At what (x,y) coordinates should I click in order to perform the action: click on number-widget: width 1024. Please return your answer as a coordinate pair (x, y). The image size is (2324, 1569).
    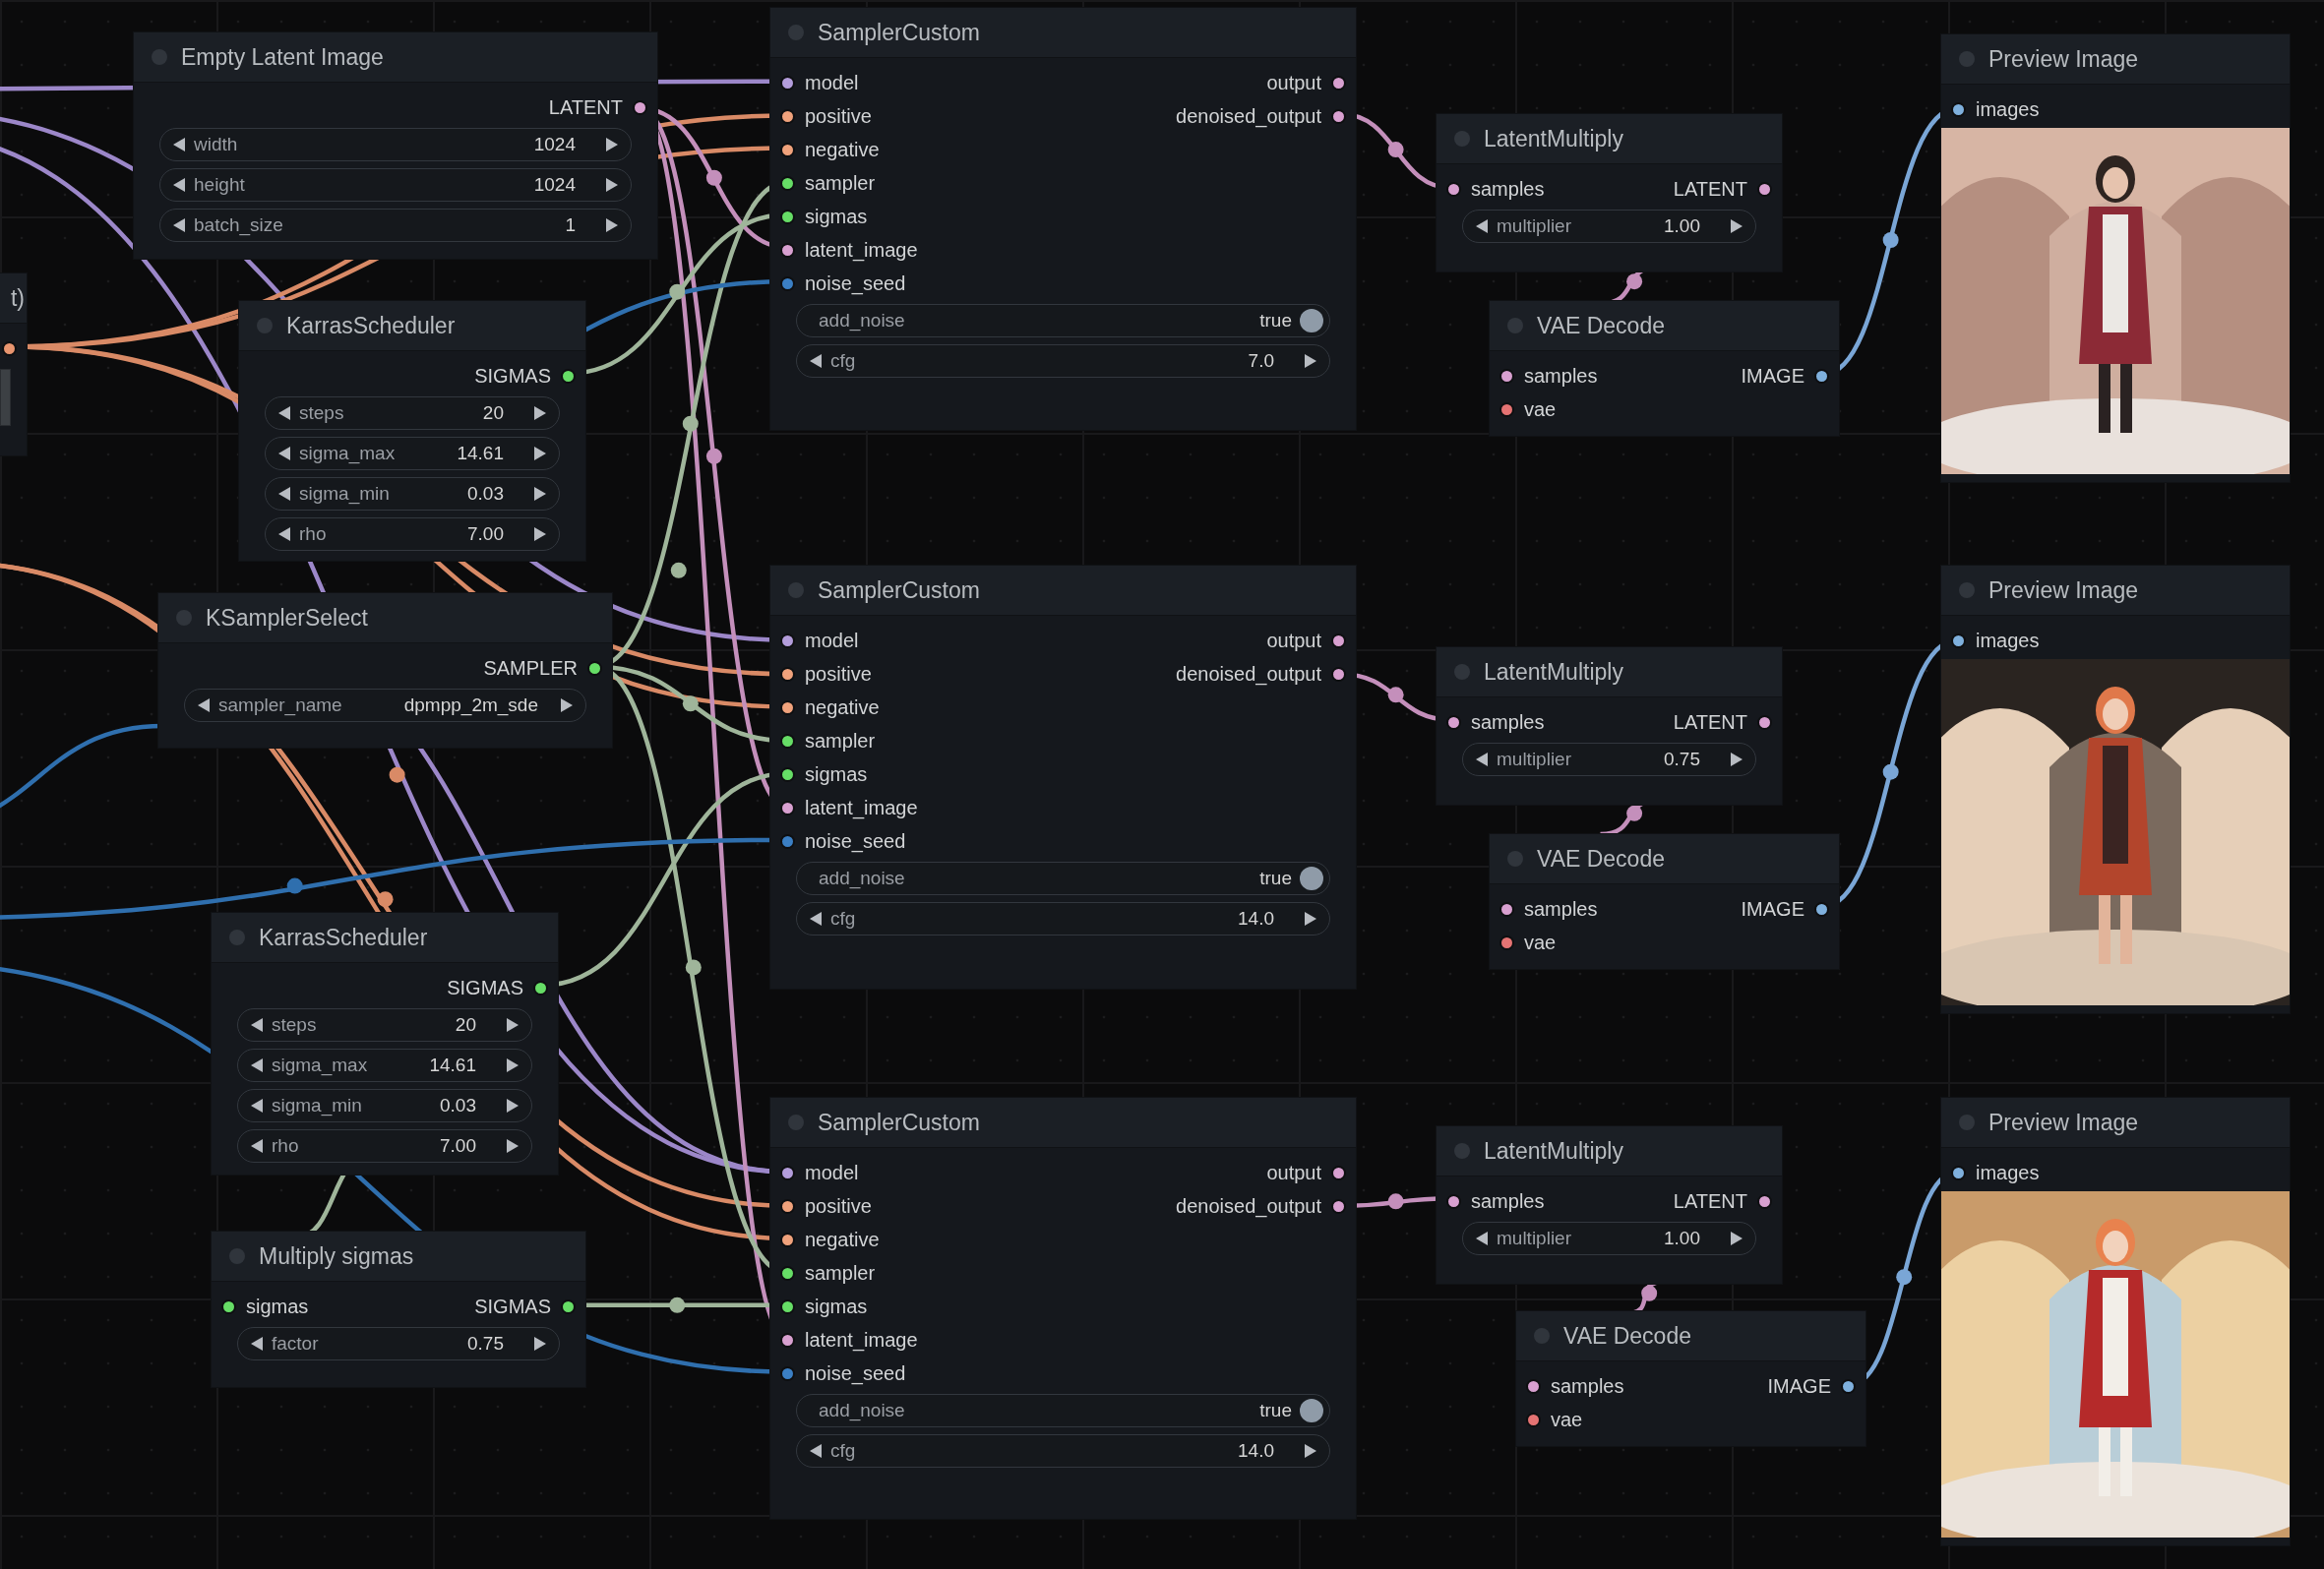
    Looking at the image, I should click on (395, 145).